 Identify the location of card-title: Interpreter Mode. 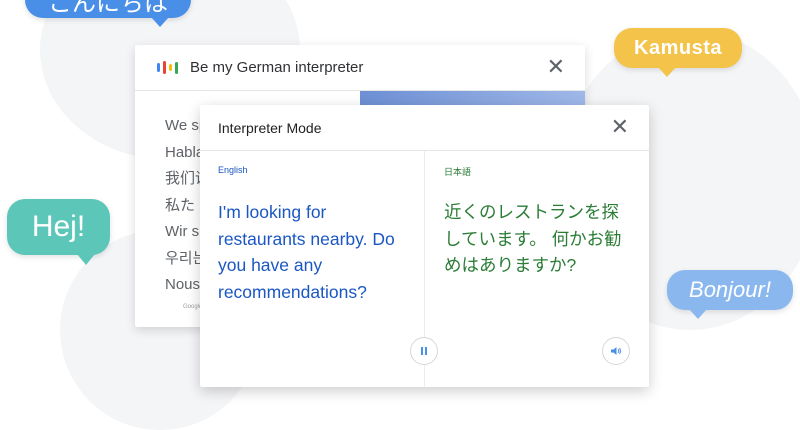
(270, 127).